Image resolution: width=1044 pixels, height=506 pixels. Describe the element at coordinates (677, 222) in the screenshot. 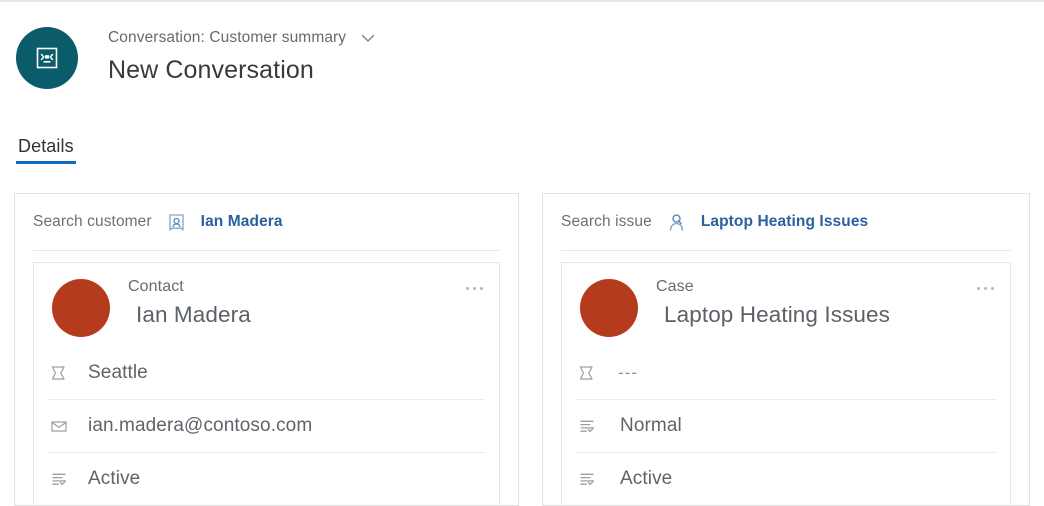

I see `case-person-icon` at that location.